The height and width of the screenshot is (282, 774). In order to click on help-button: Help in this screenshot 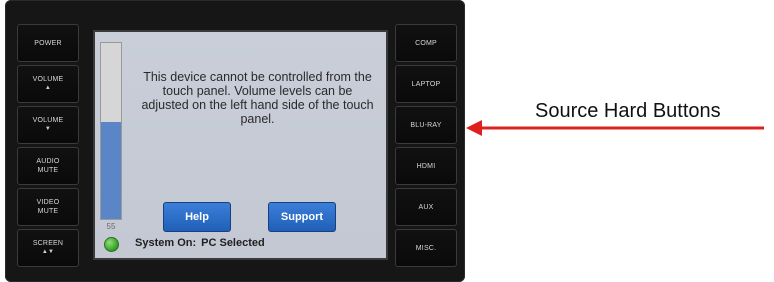, I will do `click(197, 217)`.